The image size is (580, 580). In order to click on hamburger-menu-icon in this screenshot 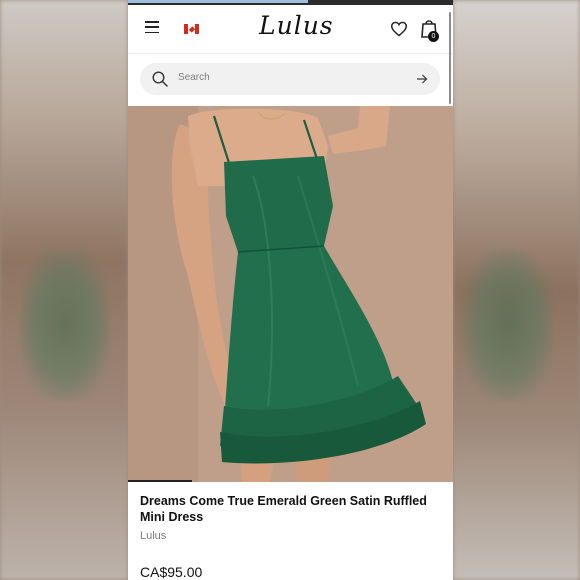, I will do `click(152, 27)`.